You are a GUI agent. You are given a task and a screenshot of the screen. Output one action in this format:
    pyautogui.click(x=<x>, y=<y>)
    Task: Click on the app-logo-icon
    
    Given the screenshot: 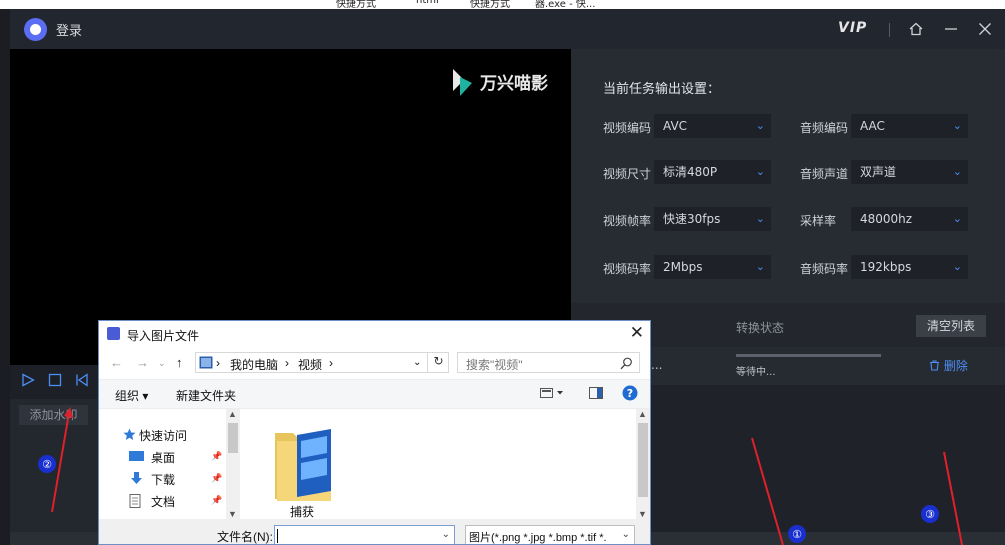 What is the action you would take?
    pyautogui.click(x=35, y=29)
    